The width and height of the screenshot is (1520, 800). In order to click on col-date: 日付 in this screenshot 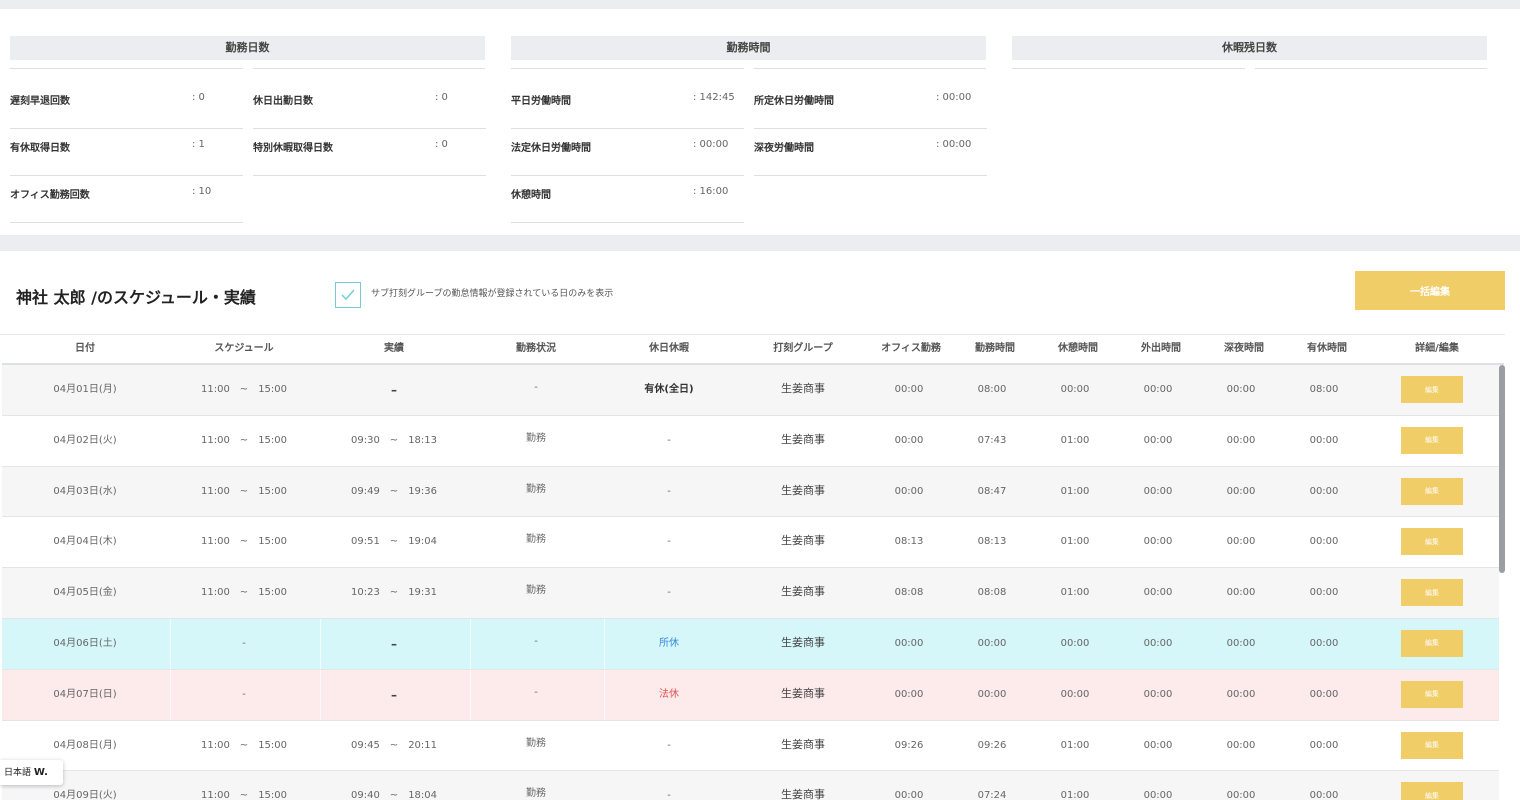, I will do `click(85, 349)`.